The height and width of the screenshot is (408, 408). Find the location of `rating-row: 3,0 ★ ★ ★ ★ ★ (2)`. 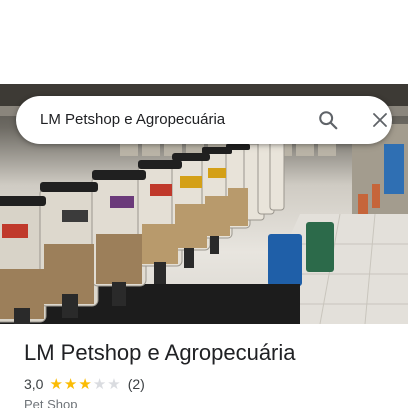

rating-row: 3,0 ★ ★ ★ ★ ★ (2) is located at coordinates (84, 384).